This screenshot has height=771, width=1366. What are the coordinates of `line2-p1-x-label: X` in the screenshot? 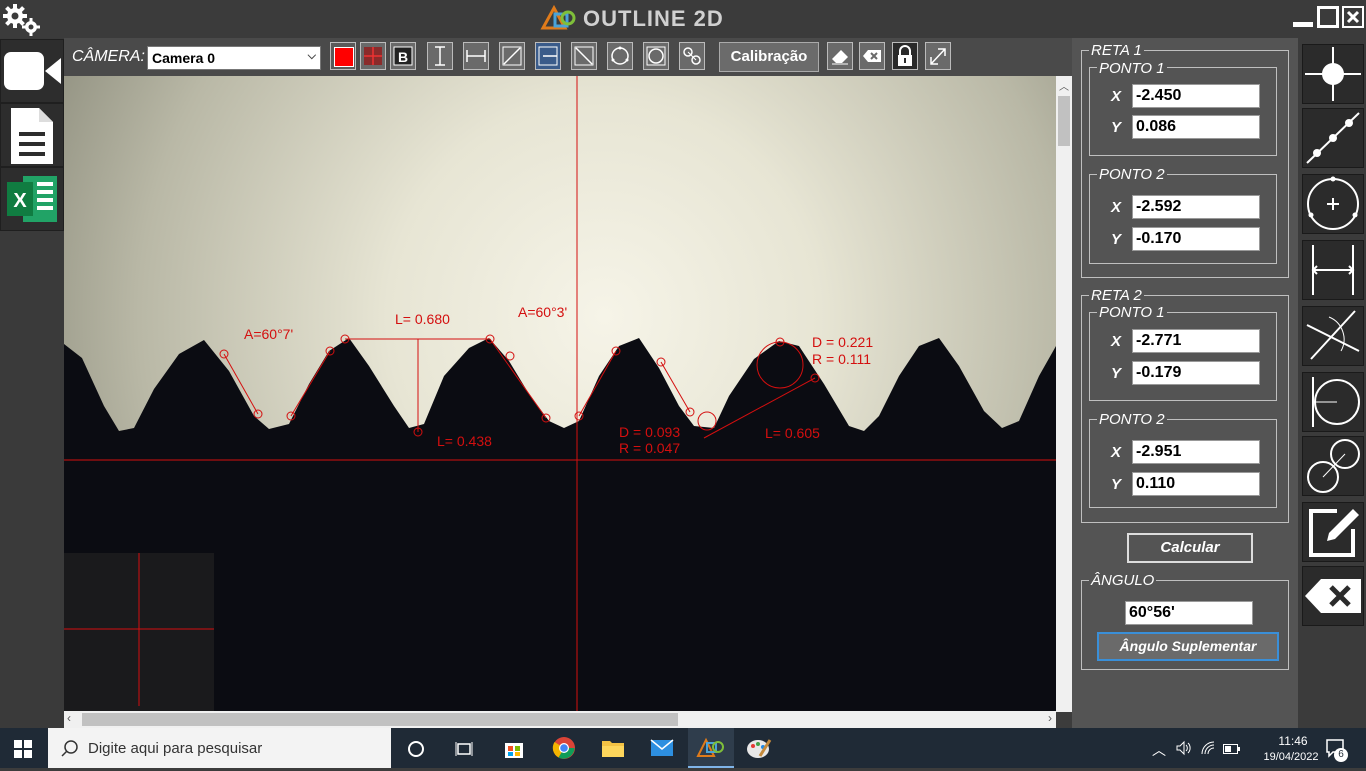 It's located at (1116, 341).